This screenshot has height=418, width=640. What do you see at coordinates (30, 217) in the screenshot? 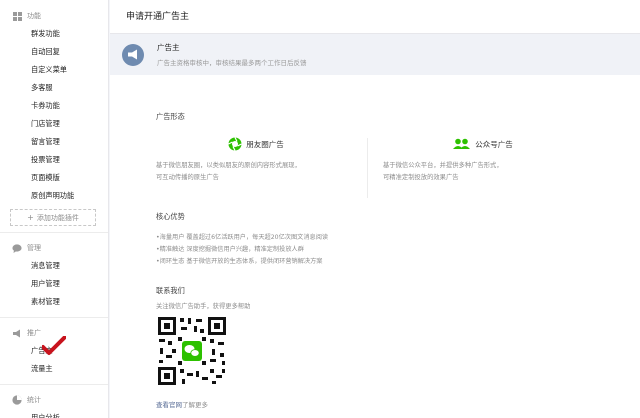
I see `plus-icon: +` at bounding box center [30, 217].